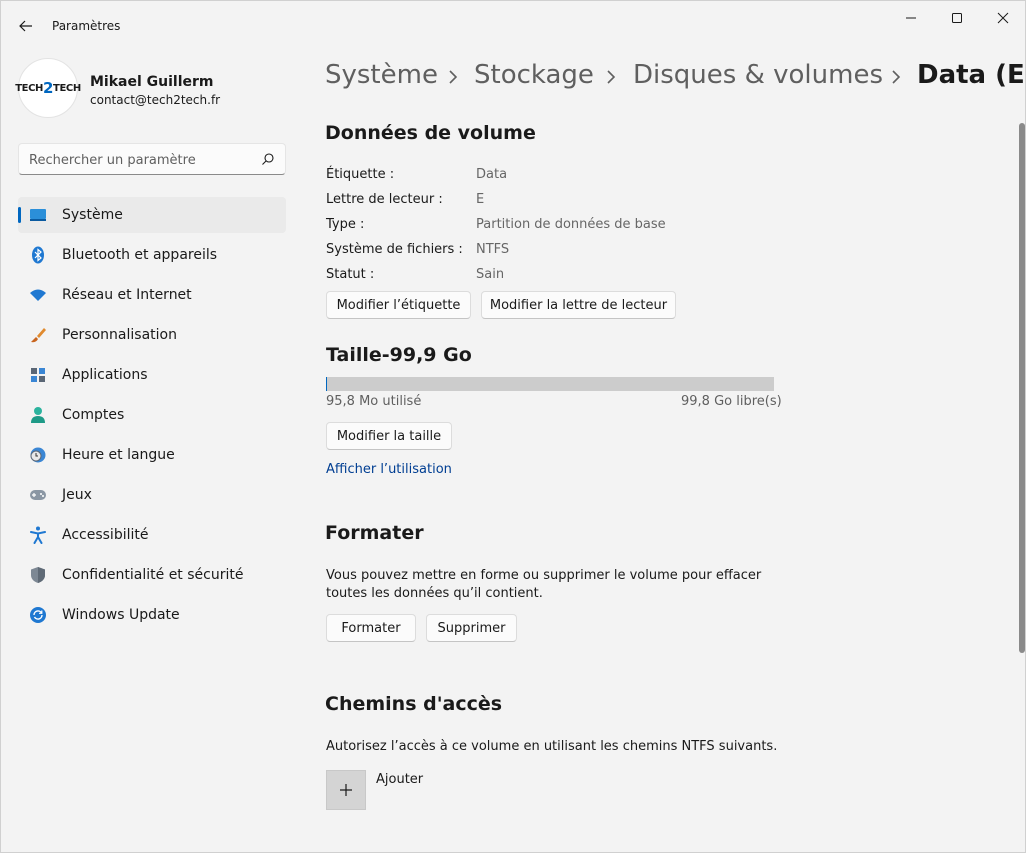  I want to click on avatar-text-c: TECH, so click(67, 88).